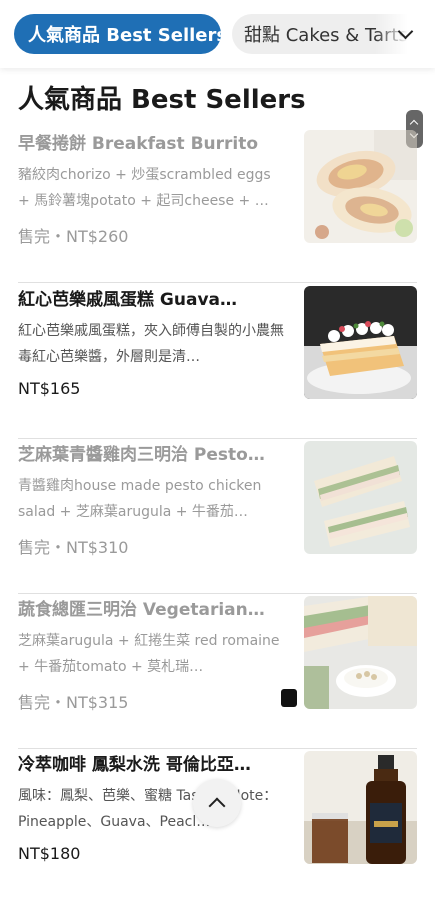 This screenshot has width=435, height=903. I want to click on menu-item-price: 售完・NT$310, so click(73, 547).